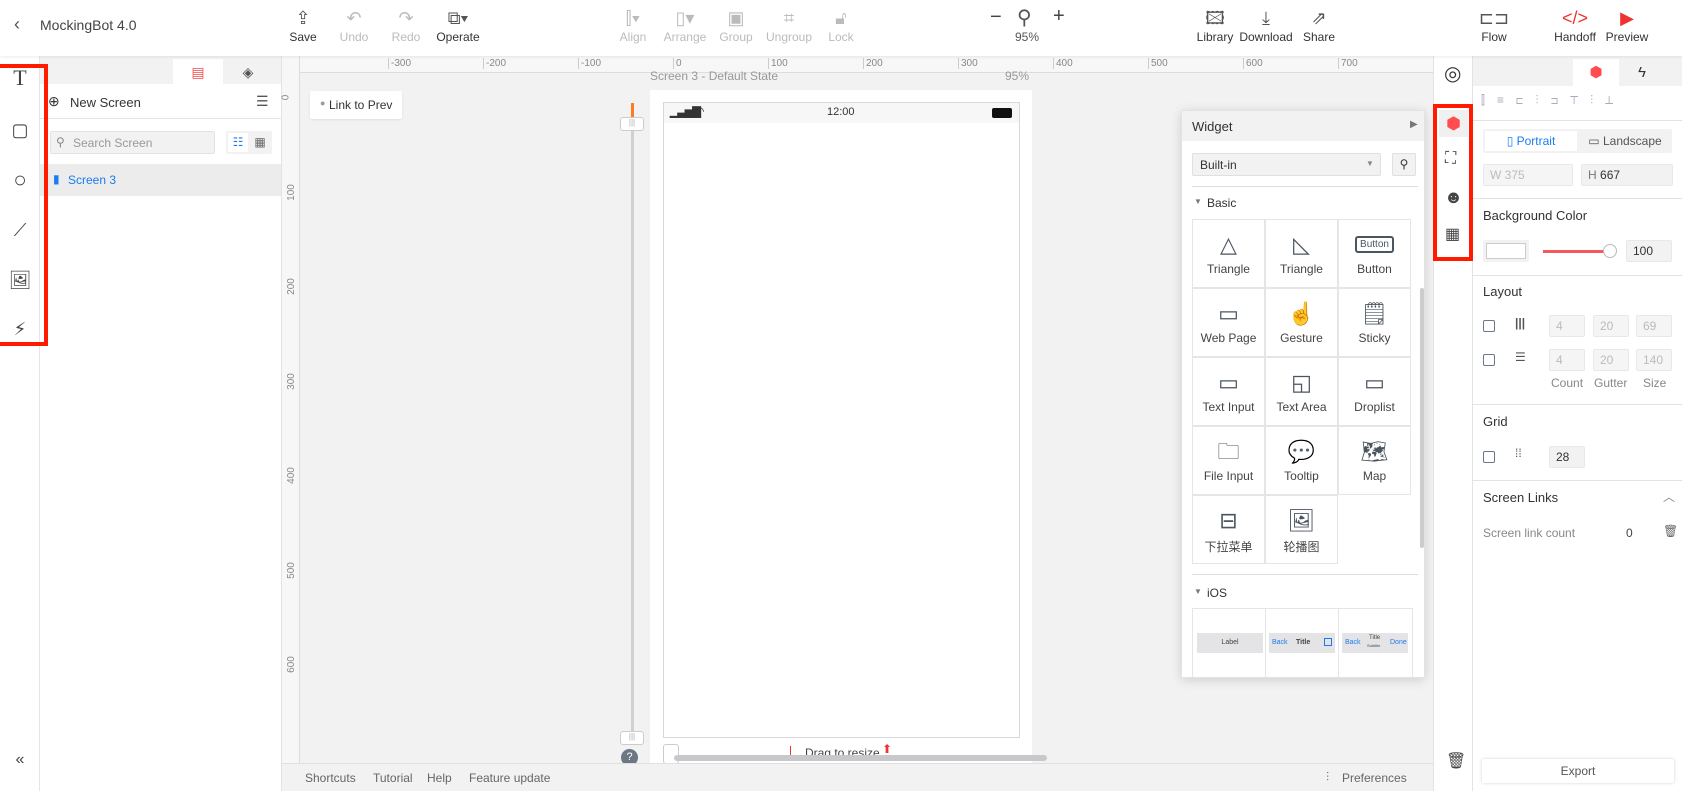  Describe the element at coordinates (1228, 407) in the screenshot. I see `widget-item-label: Text Input` at that location.